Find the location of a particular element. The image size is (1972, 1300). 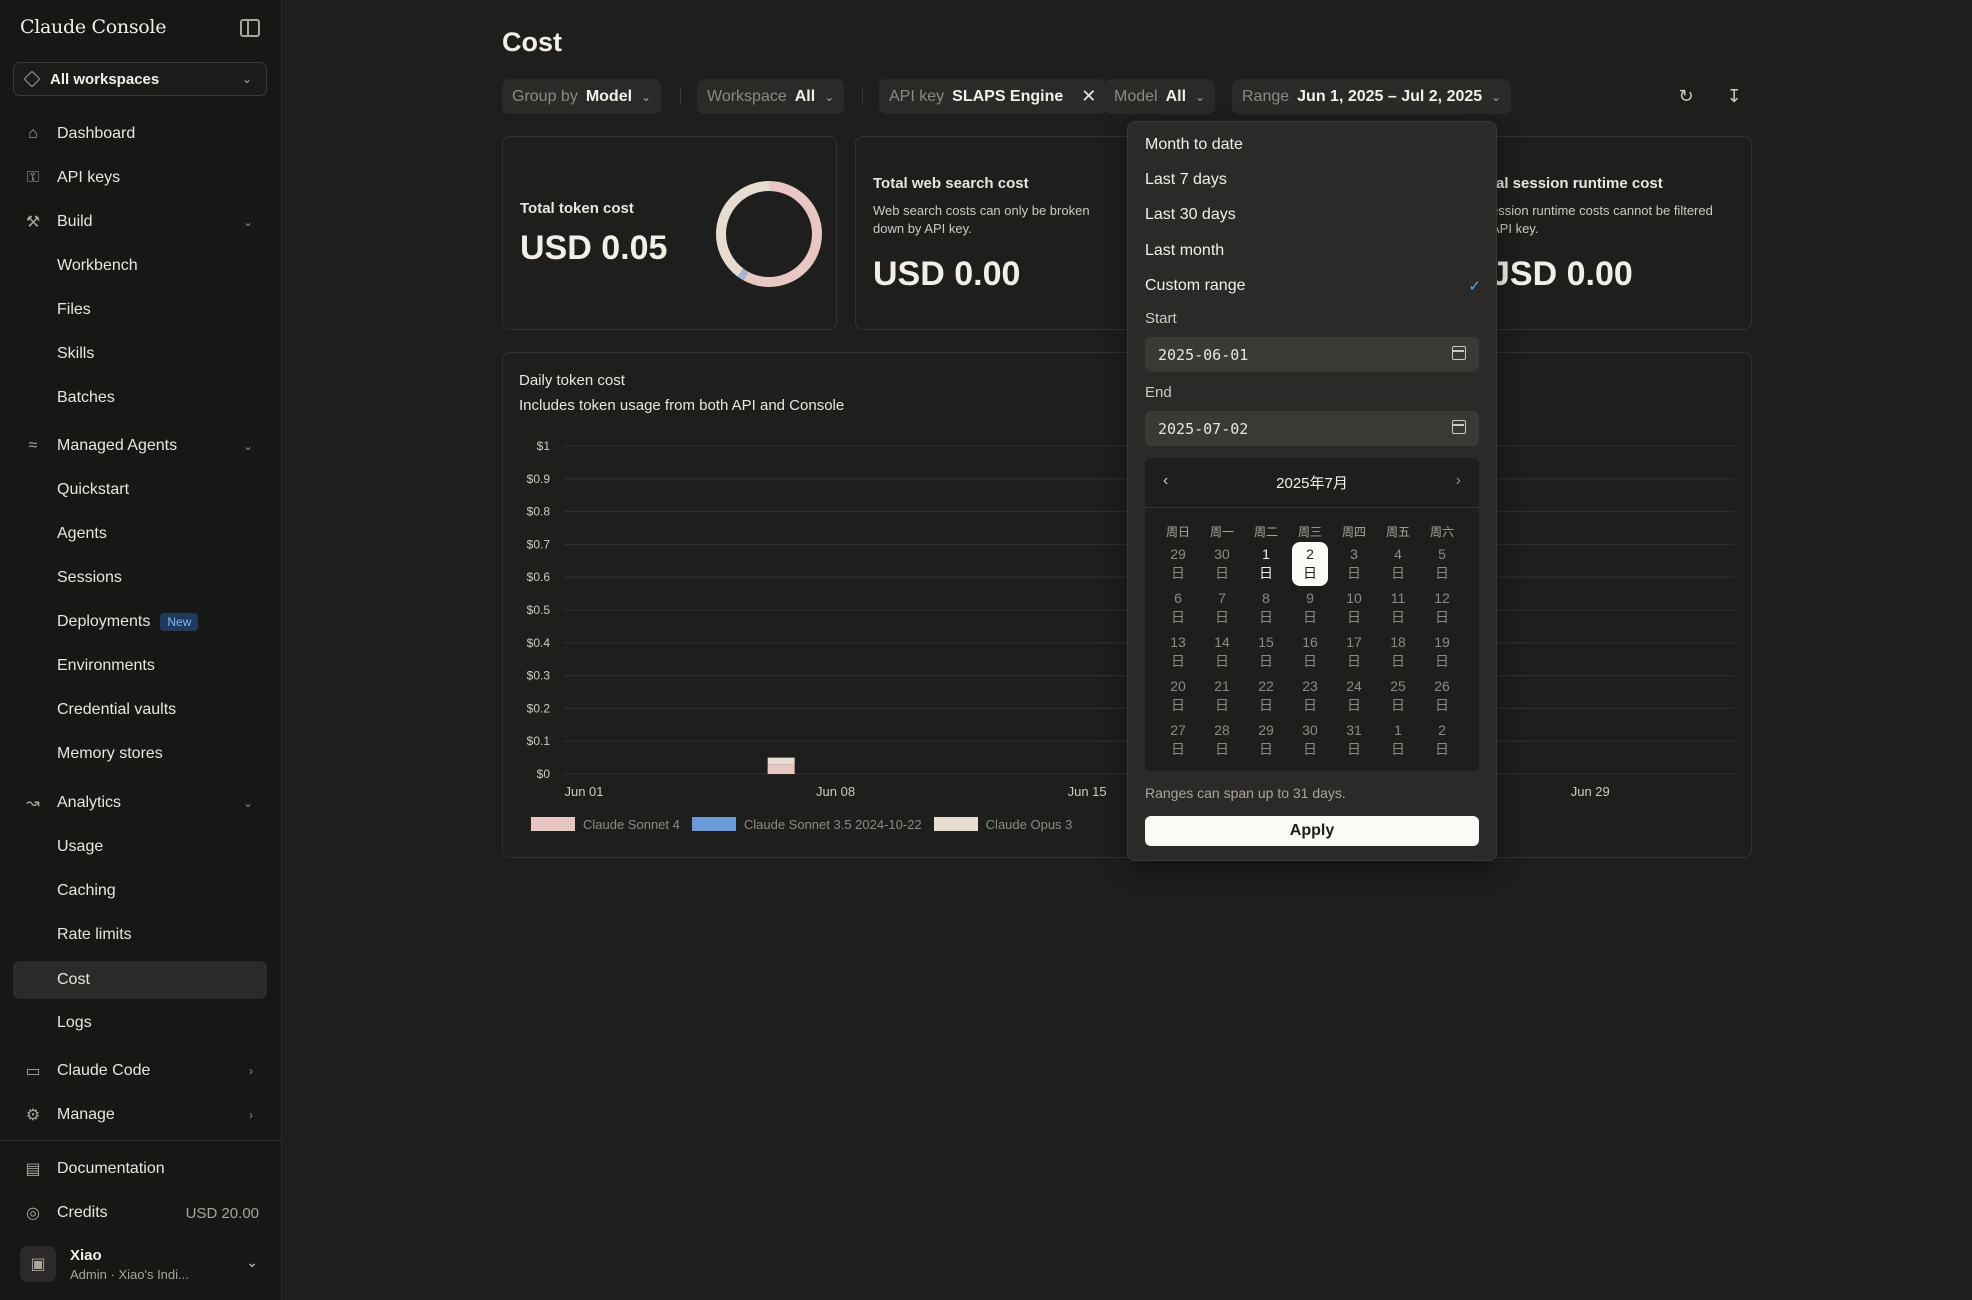

clear-filter-icon: ✕ is located at coordinates (1088, 96).